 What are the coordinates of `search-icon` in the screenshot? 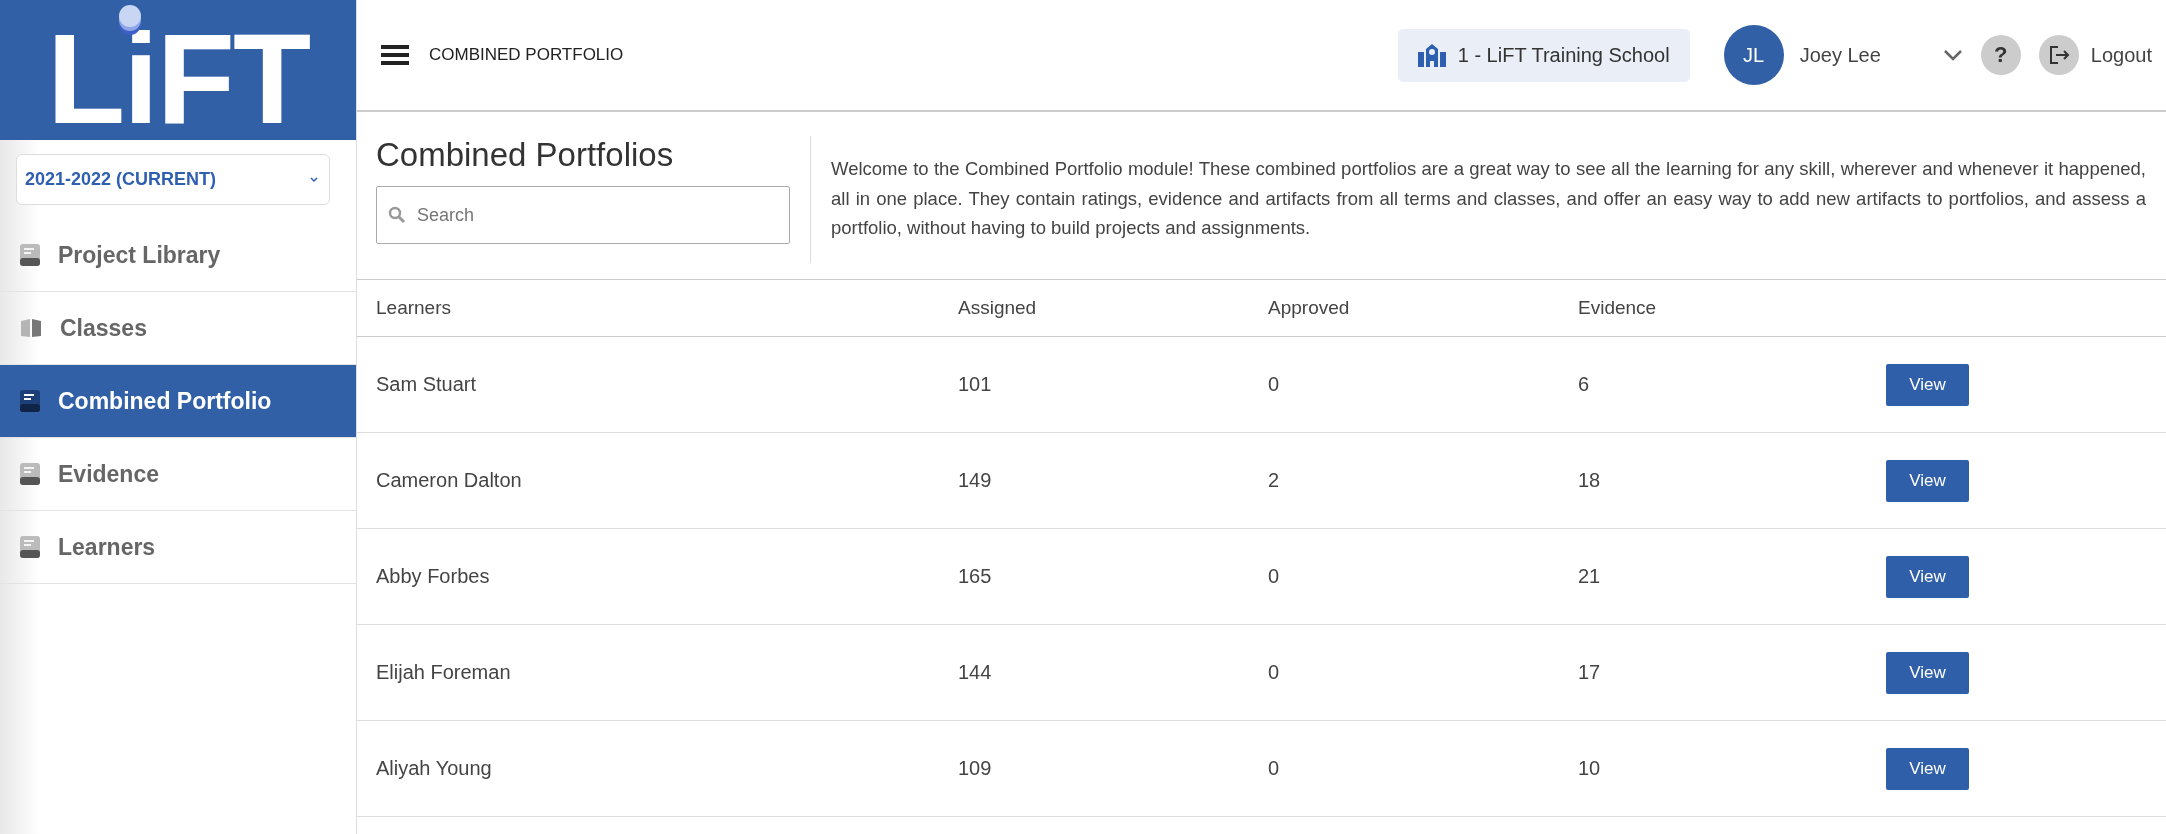 It's located at (397, 215).